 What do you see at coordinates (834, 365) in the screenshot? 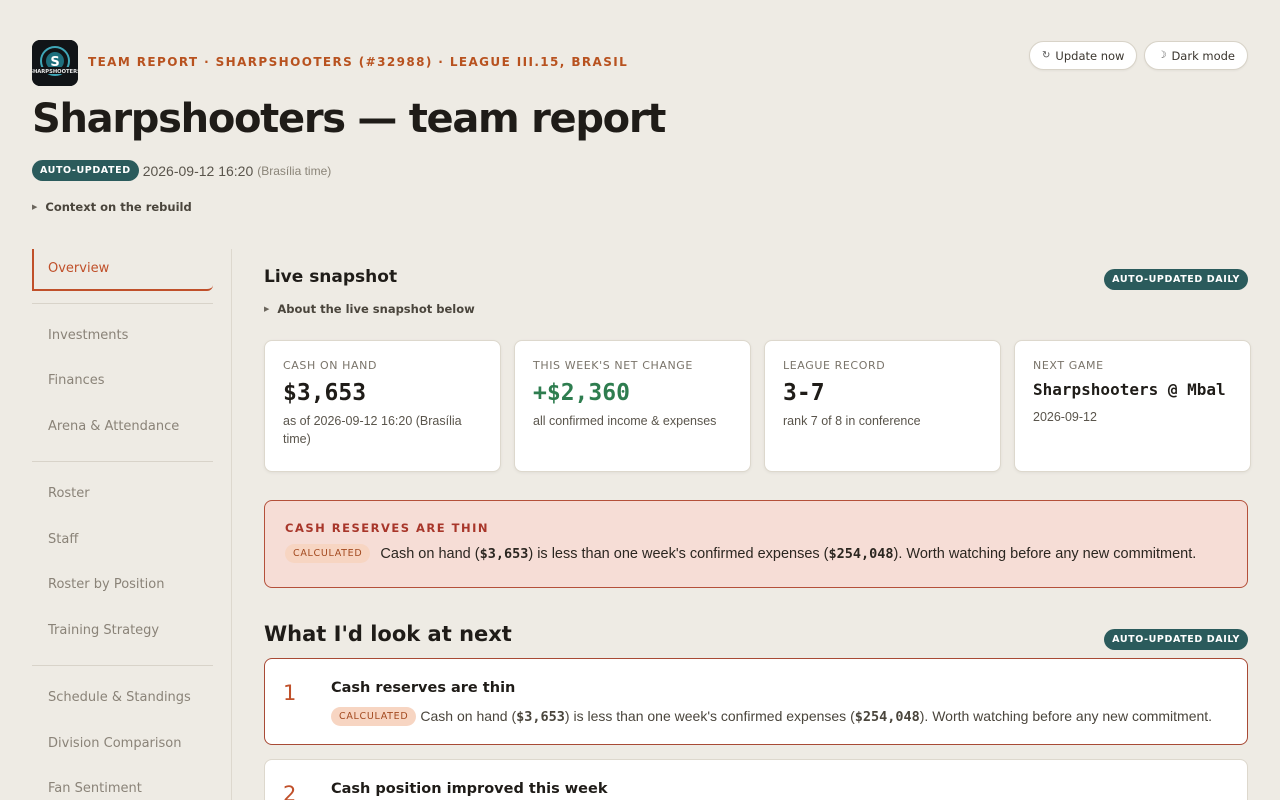
I see `card-label: LEAGUE RECORD` at bounding box center [834, 365].